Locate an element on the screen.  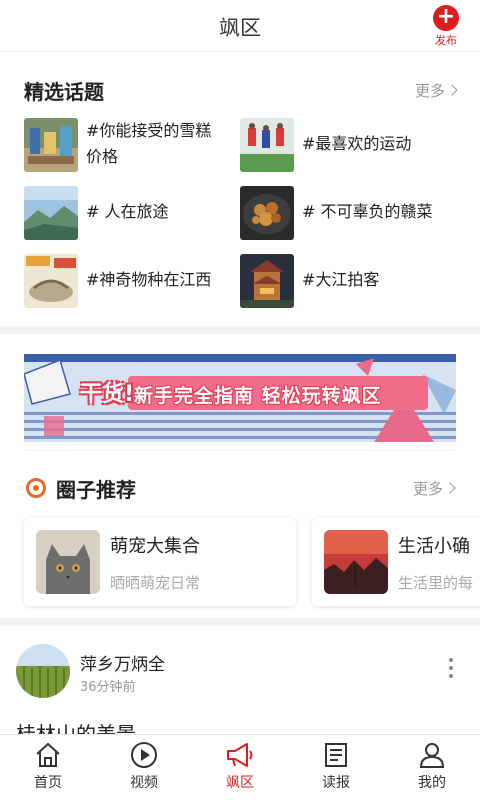
page-title: 飒区 is located at coordinates (240, 28).